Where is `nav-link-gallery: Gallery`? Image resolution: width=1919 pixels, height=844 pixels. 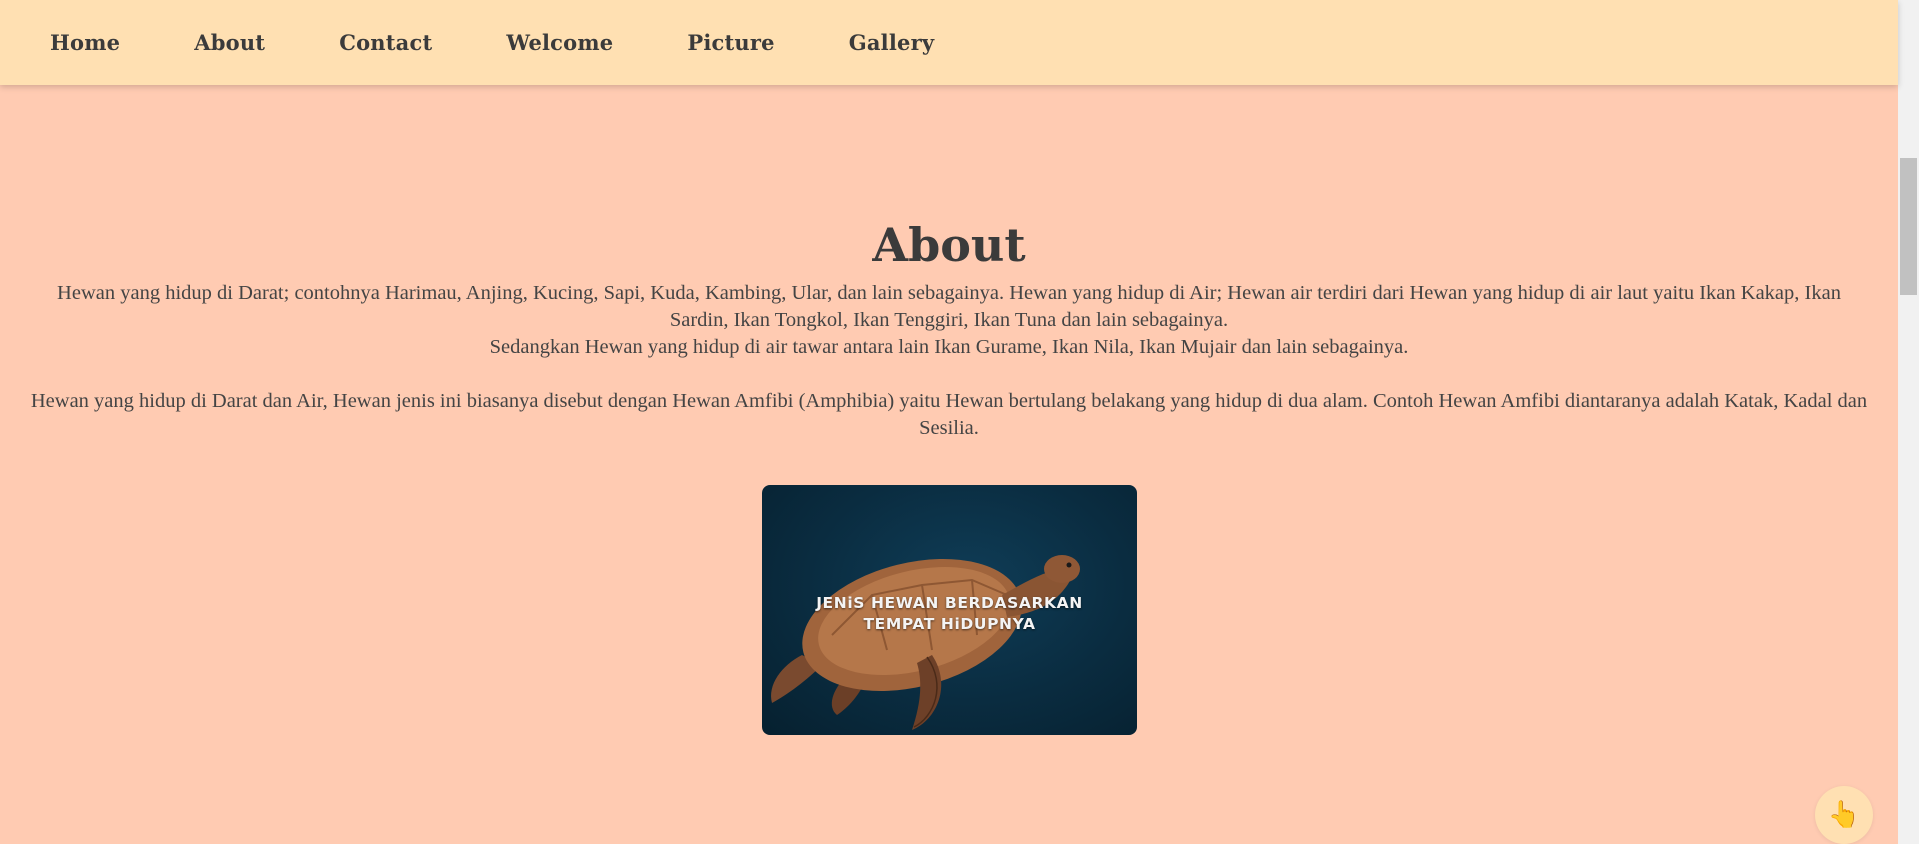 nav-link-gallery: Gallery is located at coordinates (892, 42).